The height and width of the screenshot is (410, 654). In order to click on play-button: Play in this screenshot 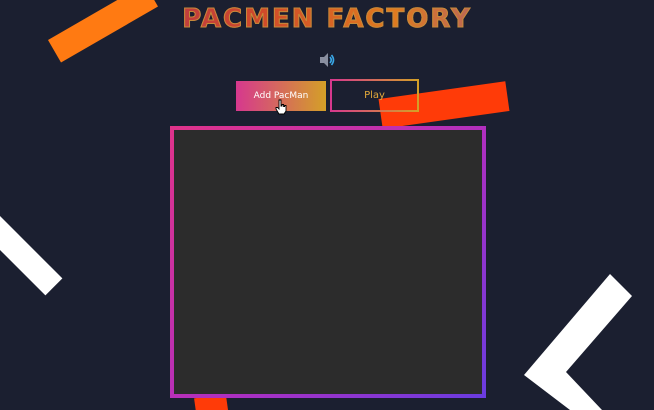, I will do `click(374, 95)`.